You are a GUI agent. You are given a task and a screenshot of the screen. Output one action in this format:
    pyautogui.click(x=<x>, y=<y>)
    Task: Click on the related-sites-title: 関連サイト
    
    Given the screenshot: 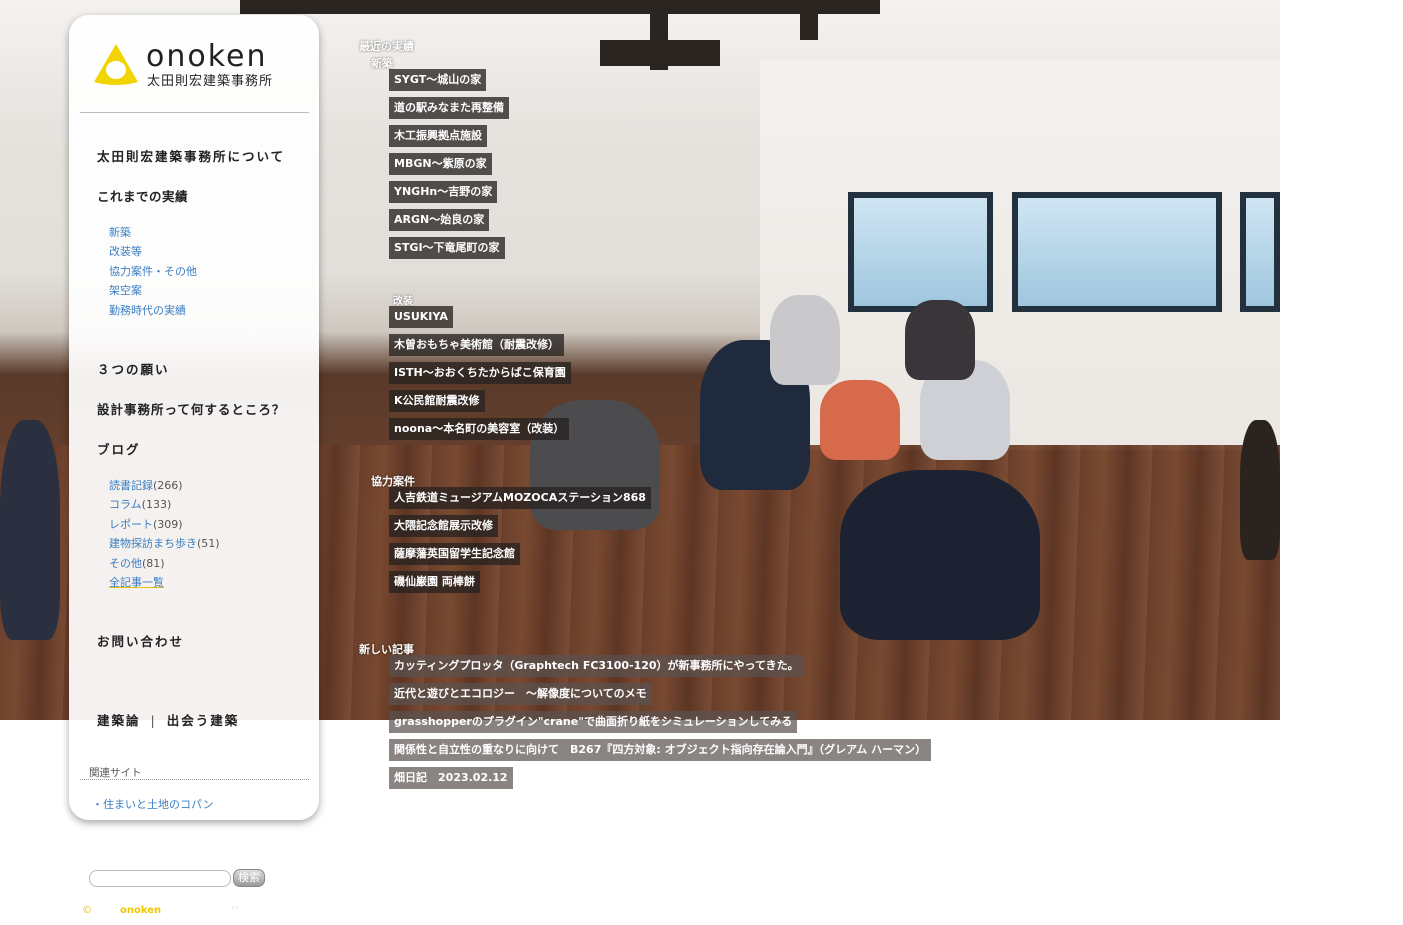 What is the action you would take?
    pyautogui.click(x=115, y=773)
    